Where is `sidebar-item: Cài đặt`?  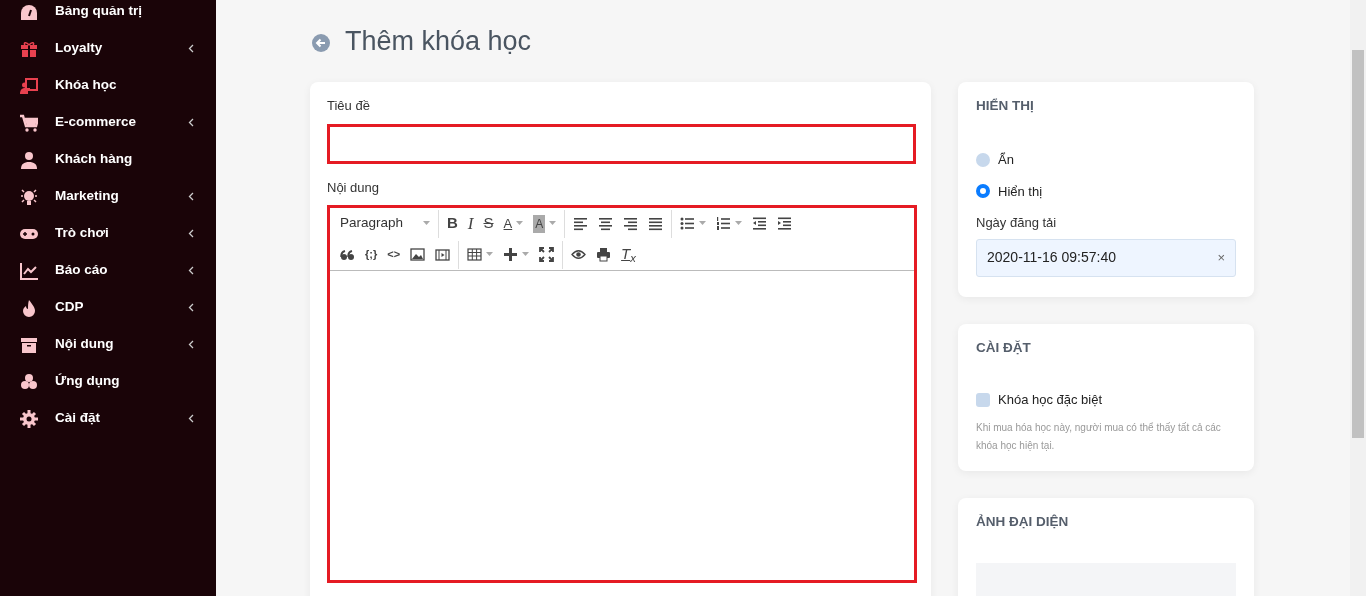
sidebar-item: Cài đặt is located at coordinates (108, 418).